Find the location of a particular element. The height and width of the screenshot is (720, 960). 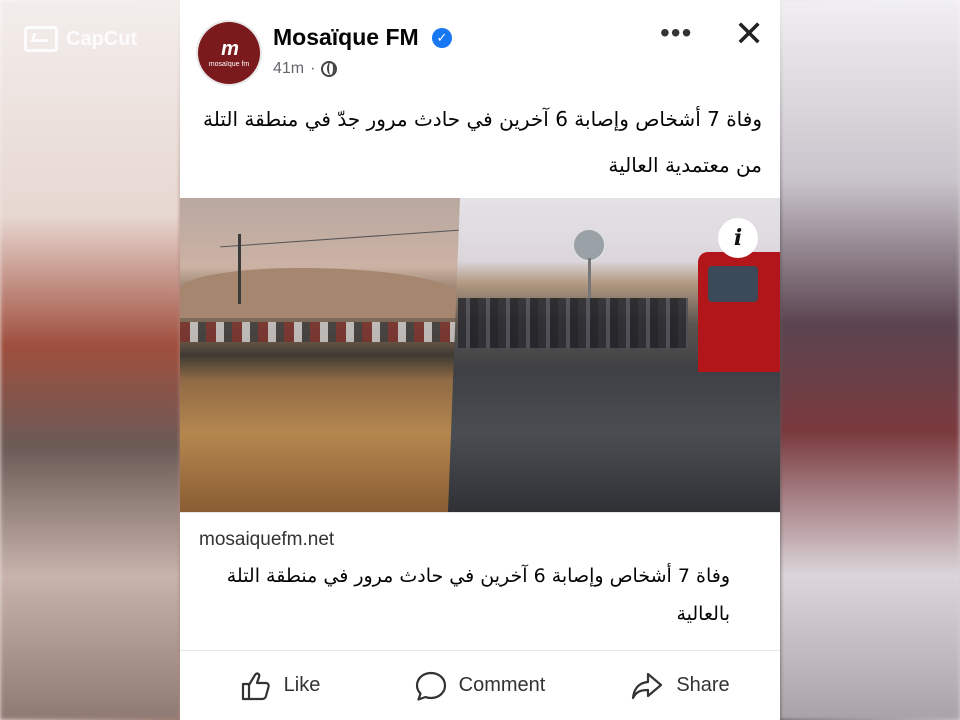

avatar: m mosaïque fm is located at coordinates (229, 53).